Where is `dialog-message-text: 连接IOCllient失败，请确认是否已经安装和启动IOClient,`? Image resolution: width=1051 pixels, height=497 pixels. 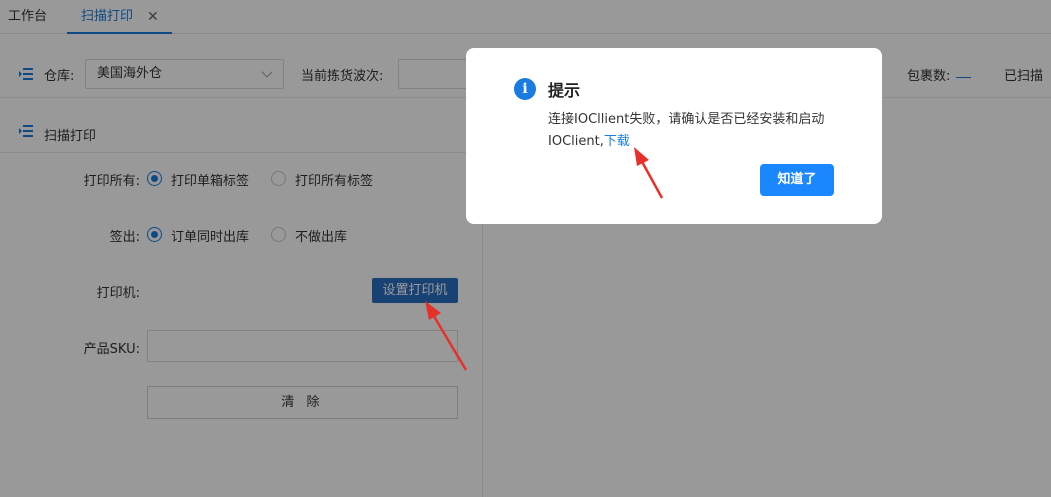 dialog-message-text: 连接IOCllient失败，请确认是否已经安装和启动IOClient, is located at coordinates (686, 130).